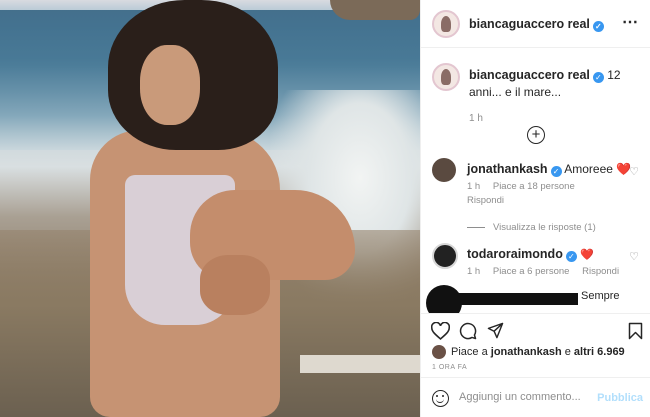 The height and width of the screenshot is (417, 650). What do you see at coordinates (599, 352) in the screenshot?
I see `likes-others: altri 6.969` at bounding box center [599, 352].